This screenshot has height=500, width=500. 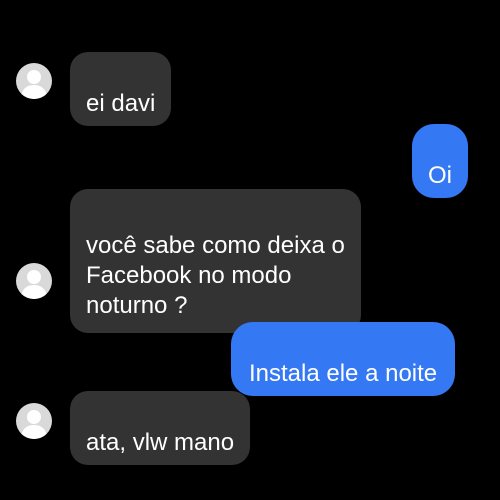 What do you see at coordinates (121, 103) in the screenshot?
I see `message-text: ei davi` at bounding box center [121, 103].